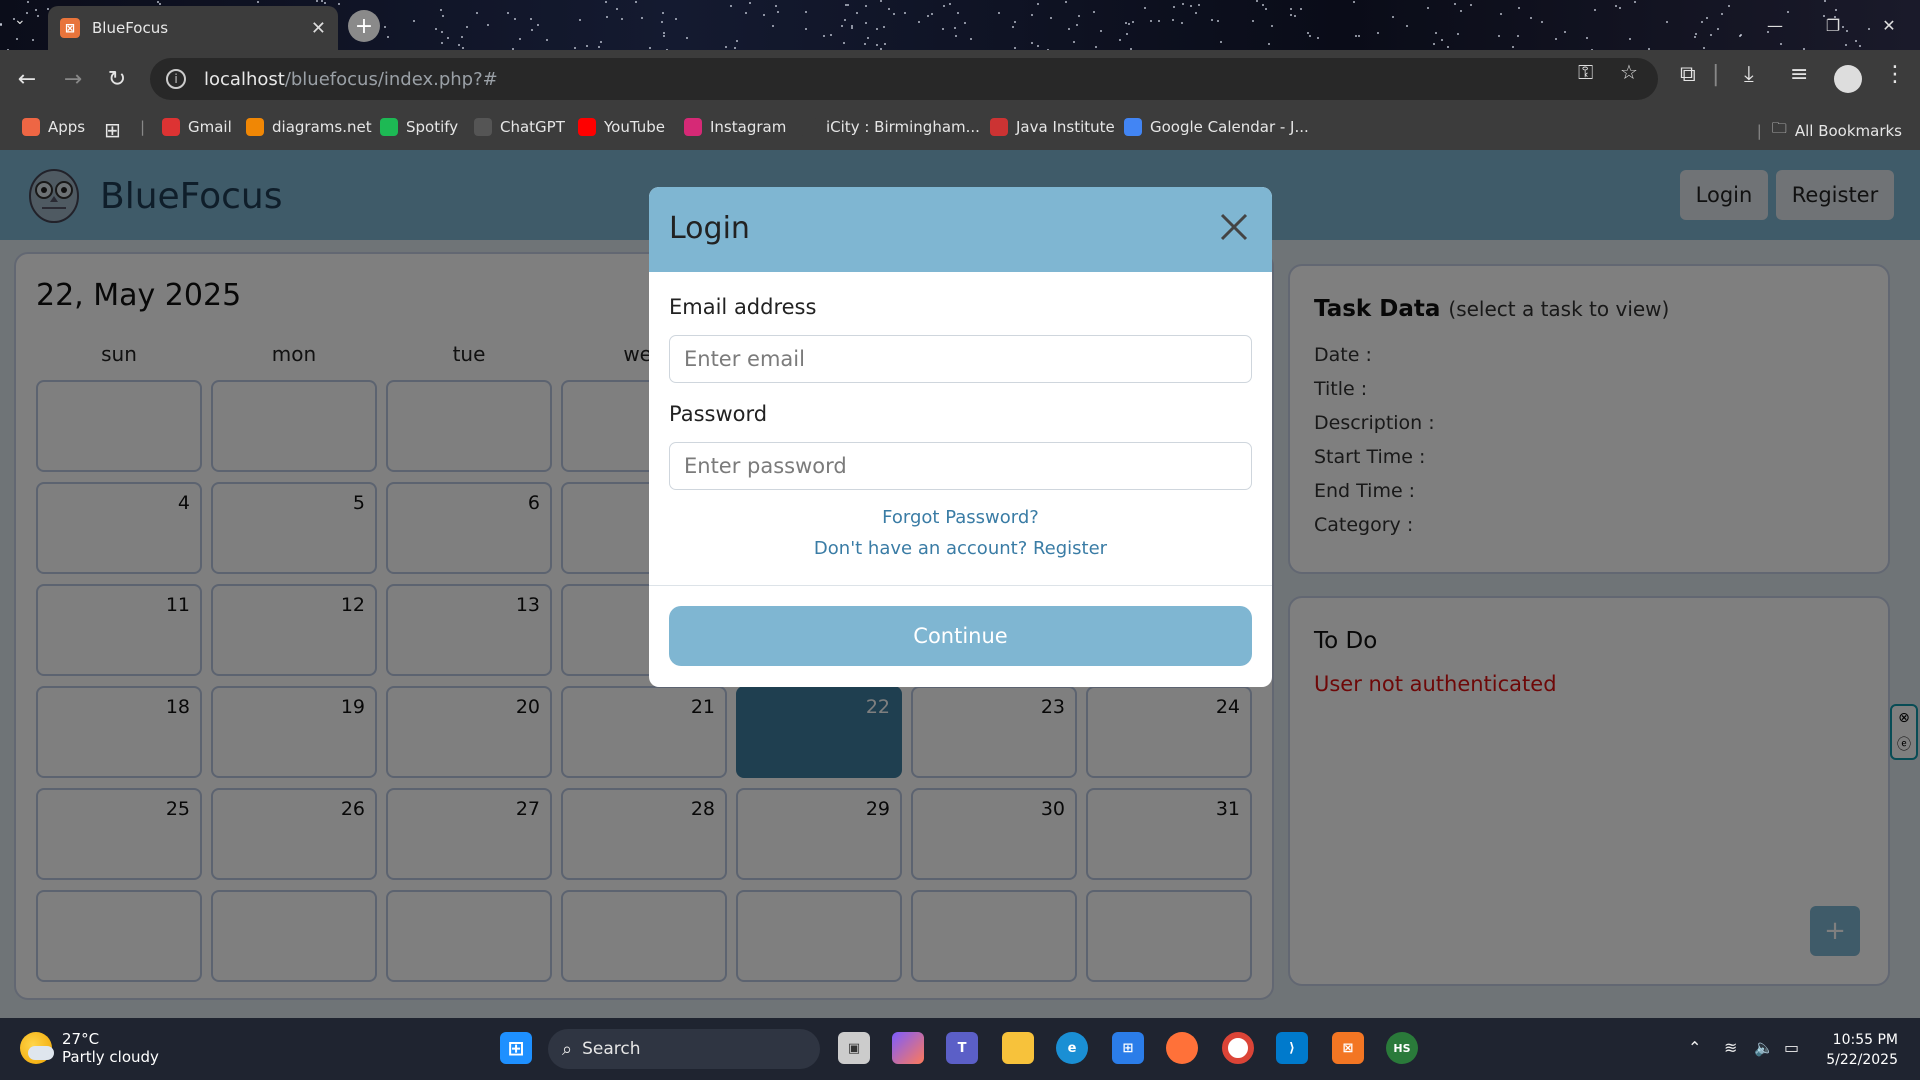  Describe the element at coordinates (735, 127) in the screenshot. I see `bookmark-item: Instagram` at that location.